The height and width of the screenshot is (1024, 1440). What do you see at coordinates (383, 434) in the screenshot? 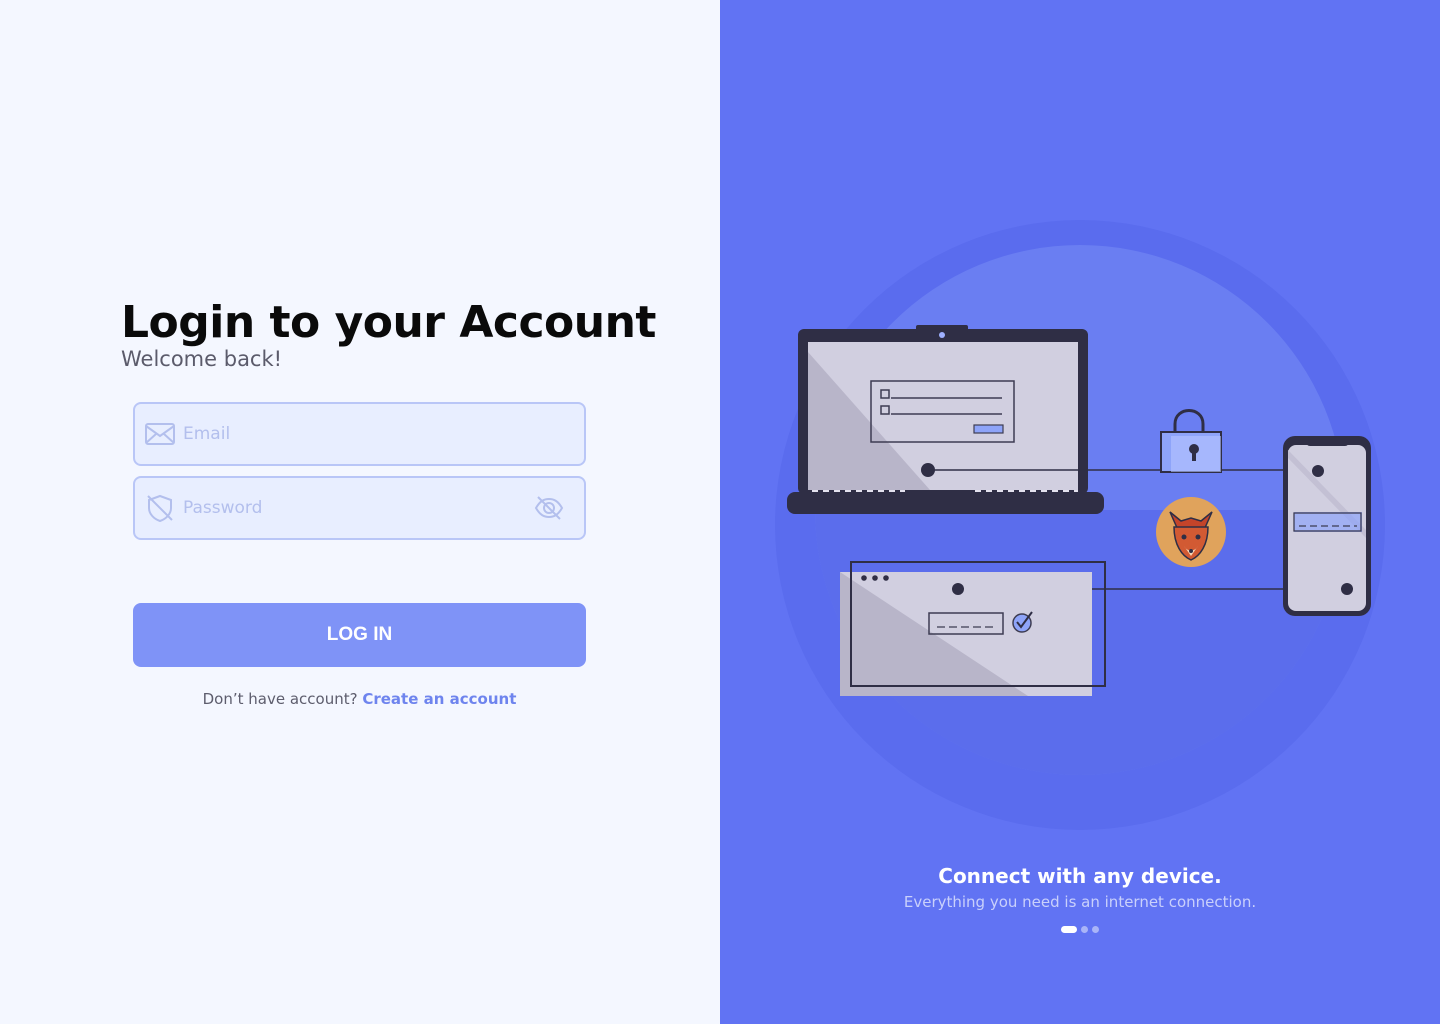
I see `email-input` at bounding box center [383, 434].